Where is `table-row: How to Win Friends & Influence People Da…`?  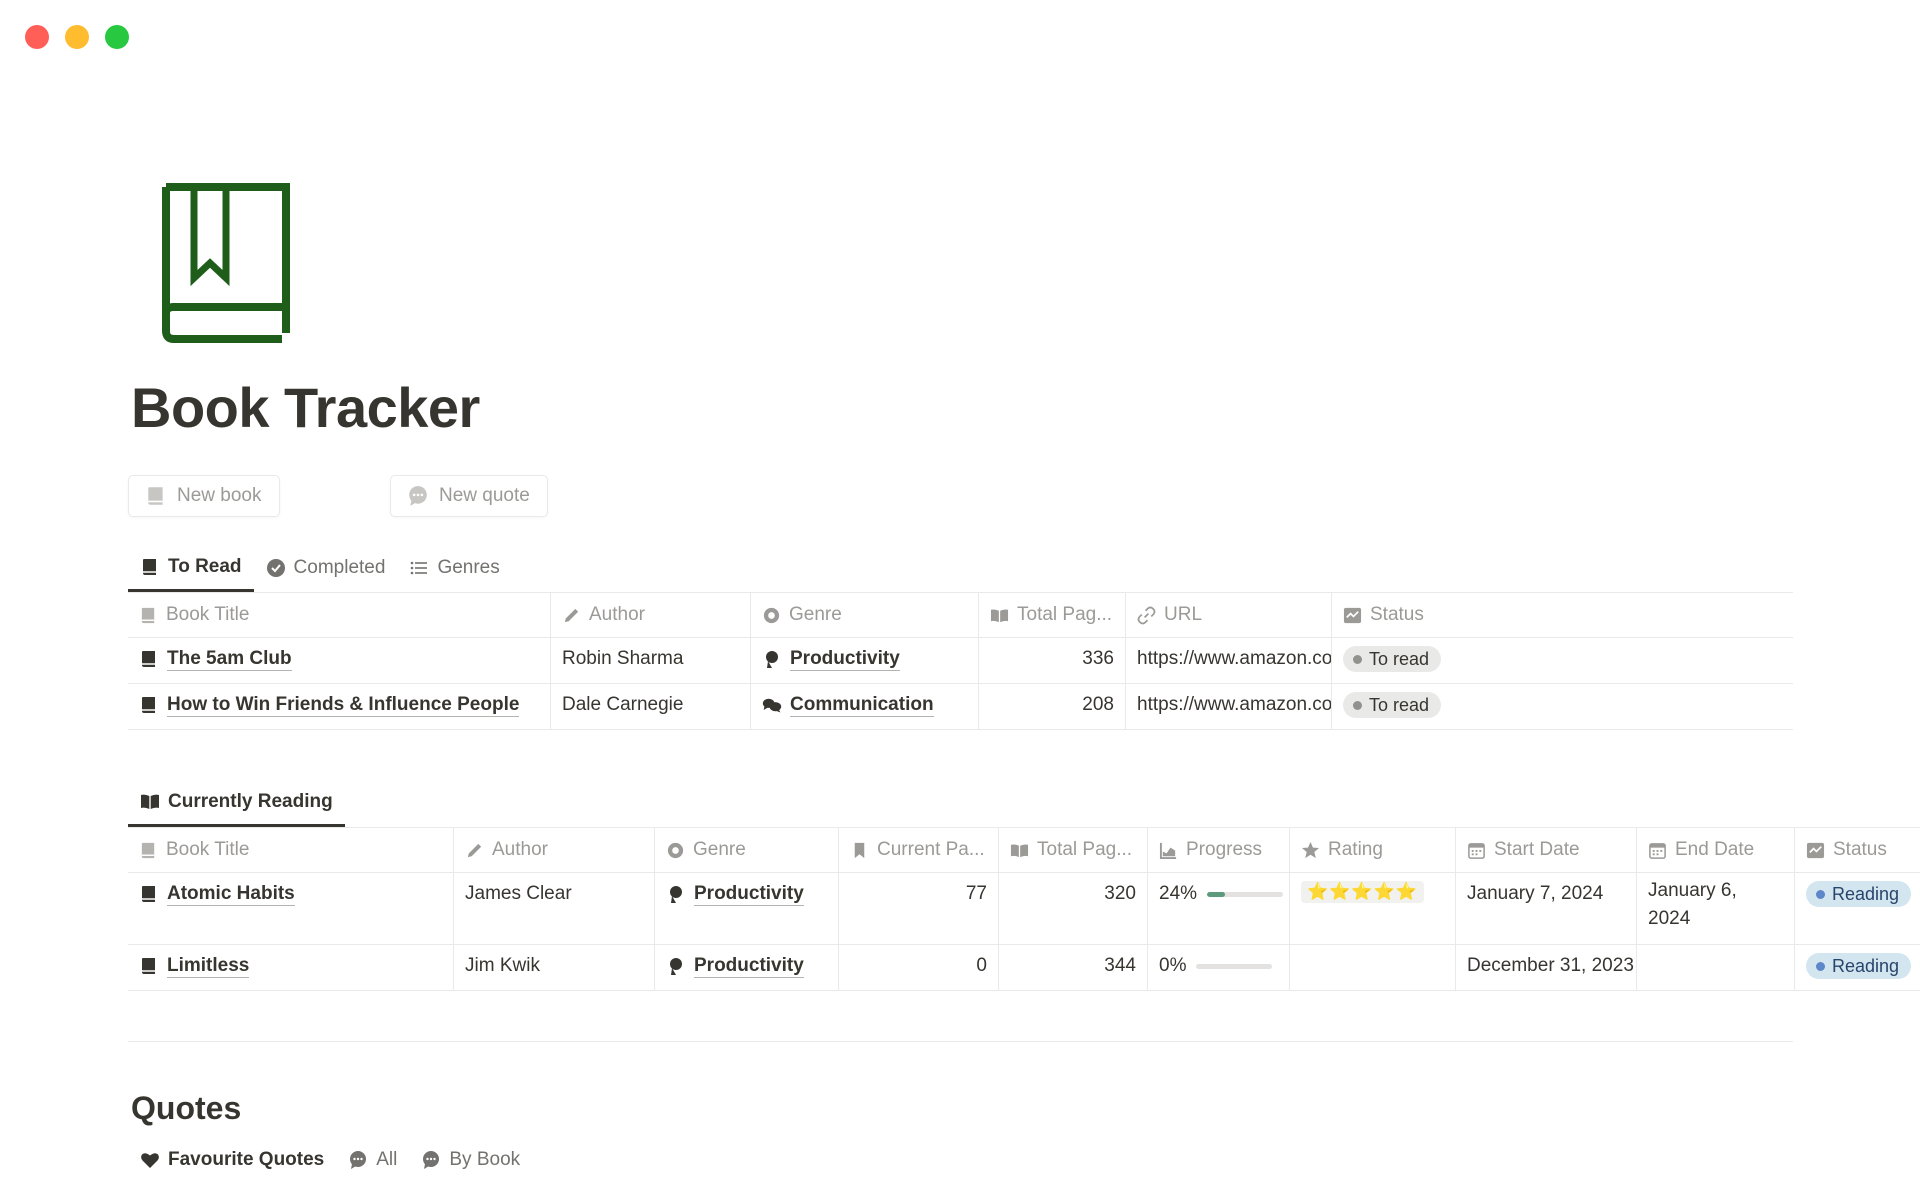
table-row: How to Win Friends & Influence People Da… is located at coordinates (960, 707).